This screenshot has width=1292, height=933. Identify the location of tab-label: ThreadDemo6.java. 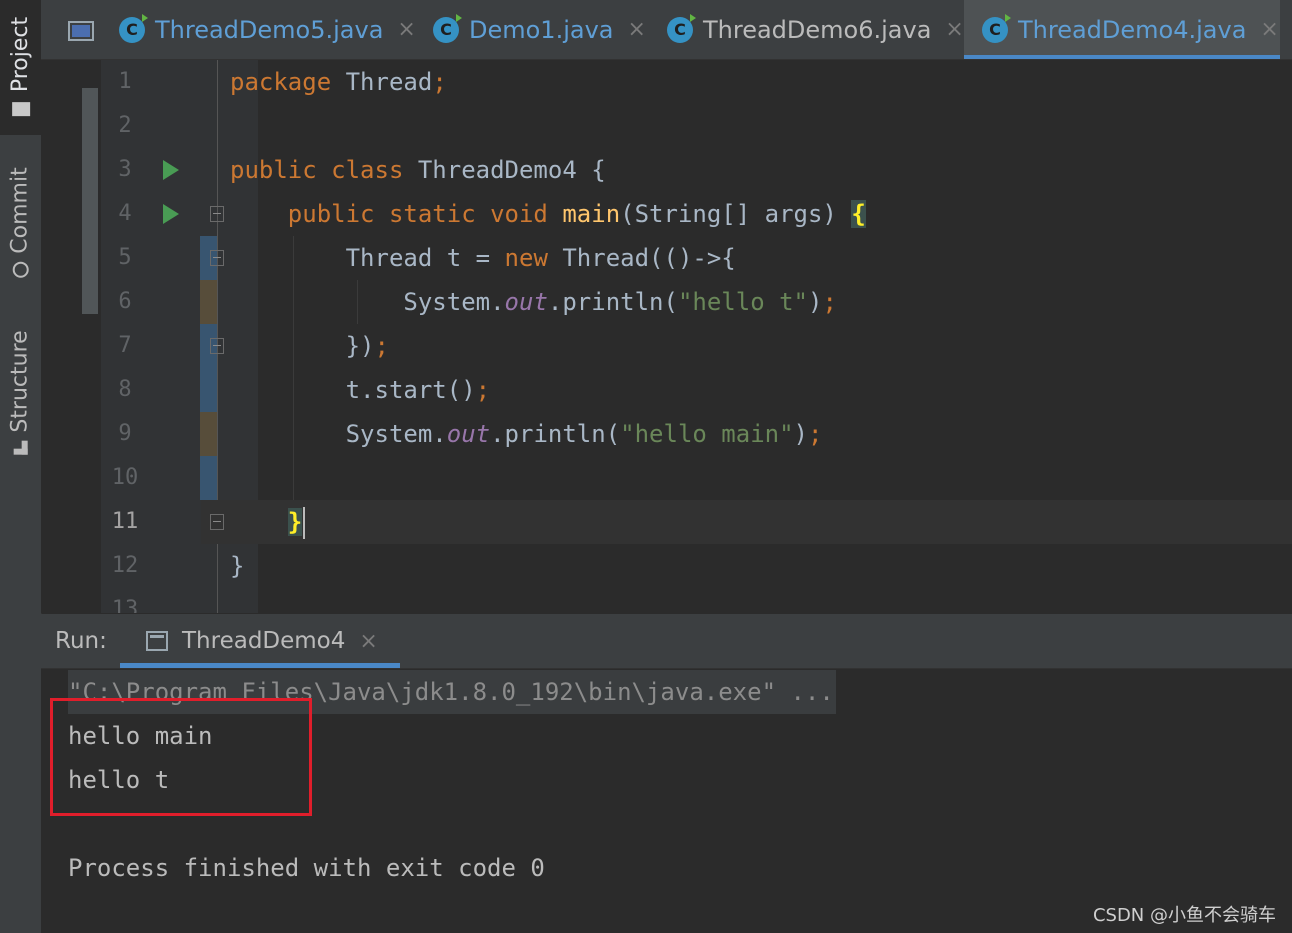
(817, 29).